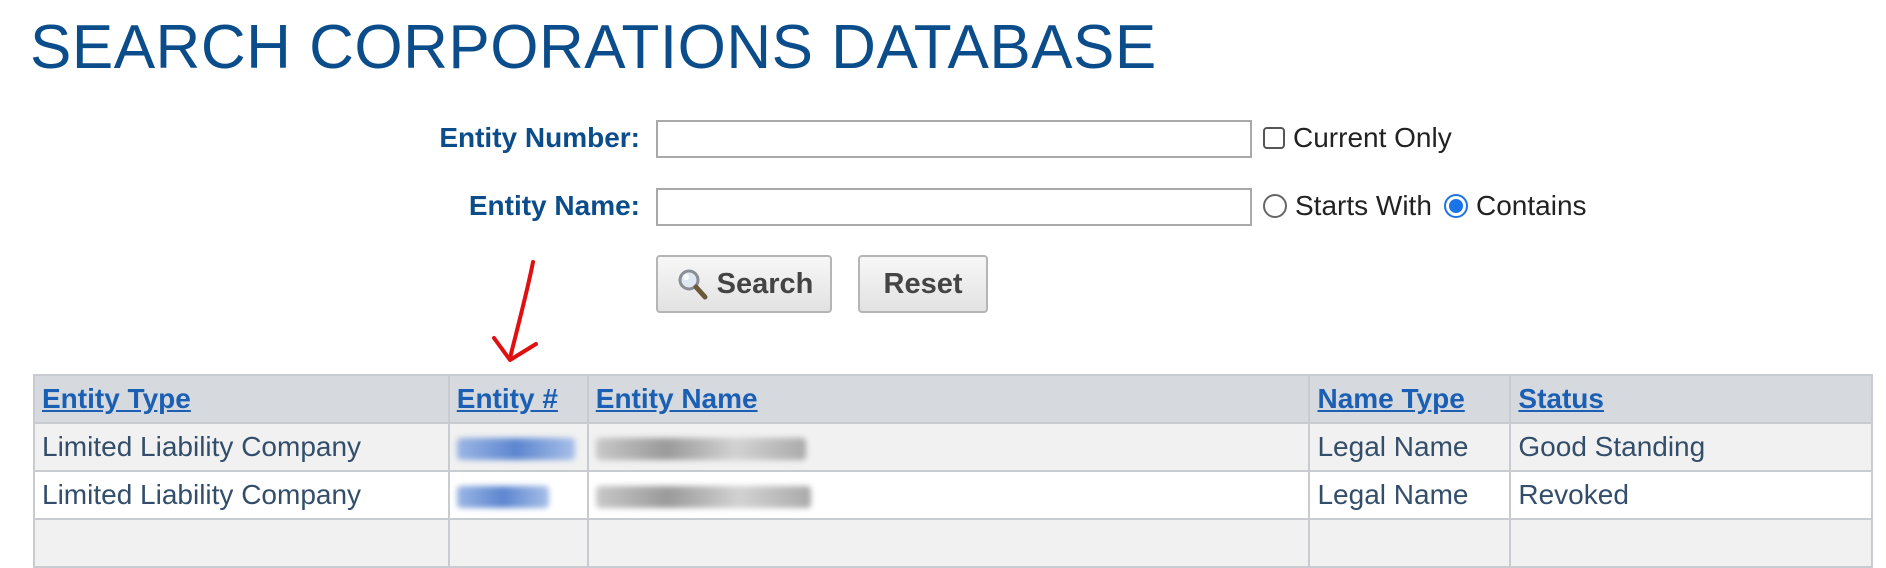 Image resolution: width=1886 pixels, height=568 pixels. What do you see at coordinates (539, 137) in the screenshot?
I see `entity-number-label: Entity Number:` at bounding box center [539, 137].